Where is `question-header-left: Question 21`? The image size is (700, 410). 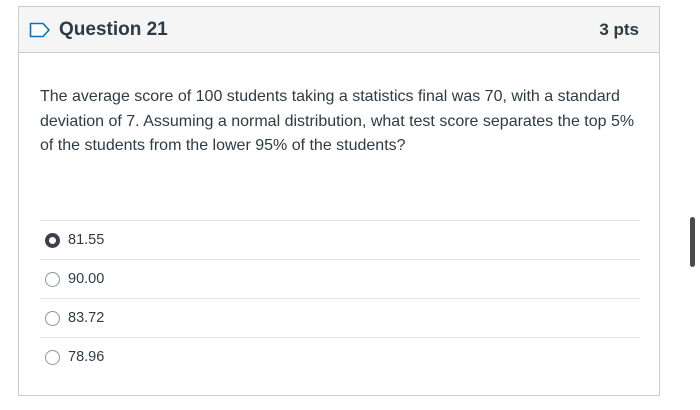
question-header-left: Question 21 is located at coordinates (98, 30).